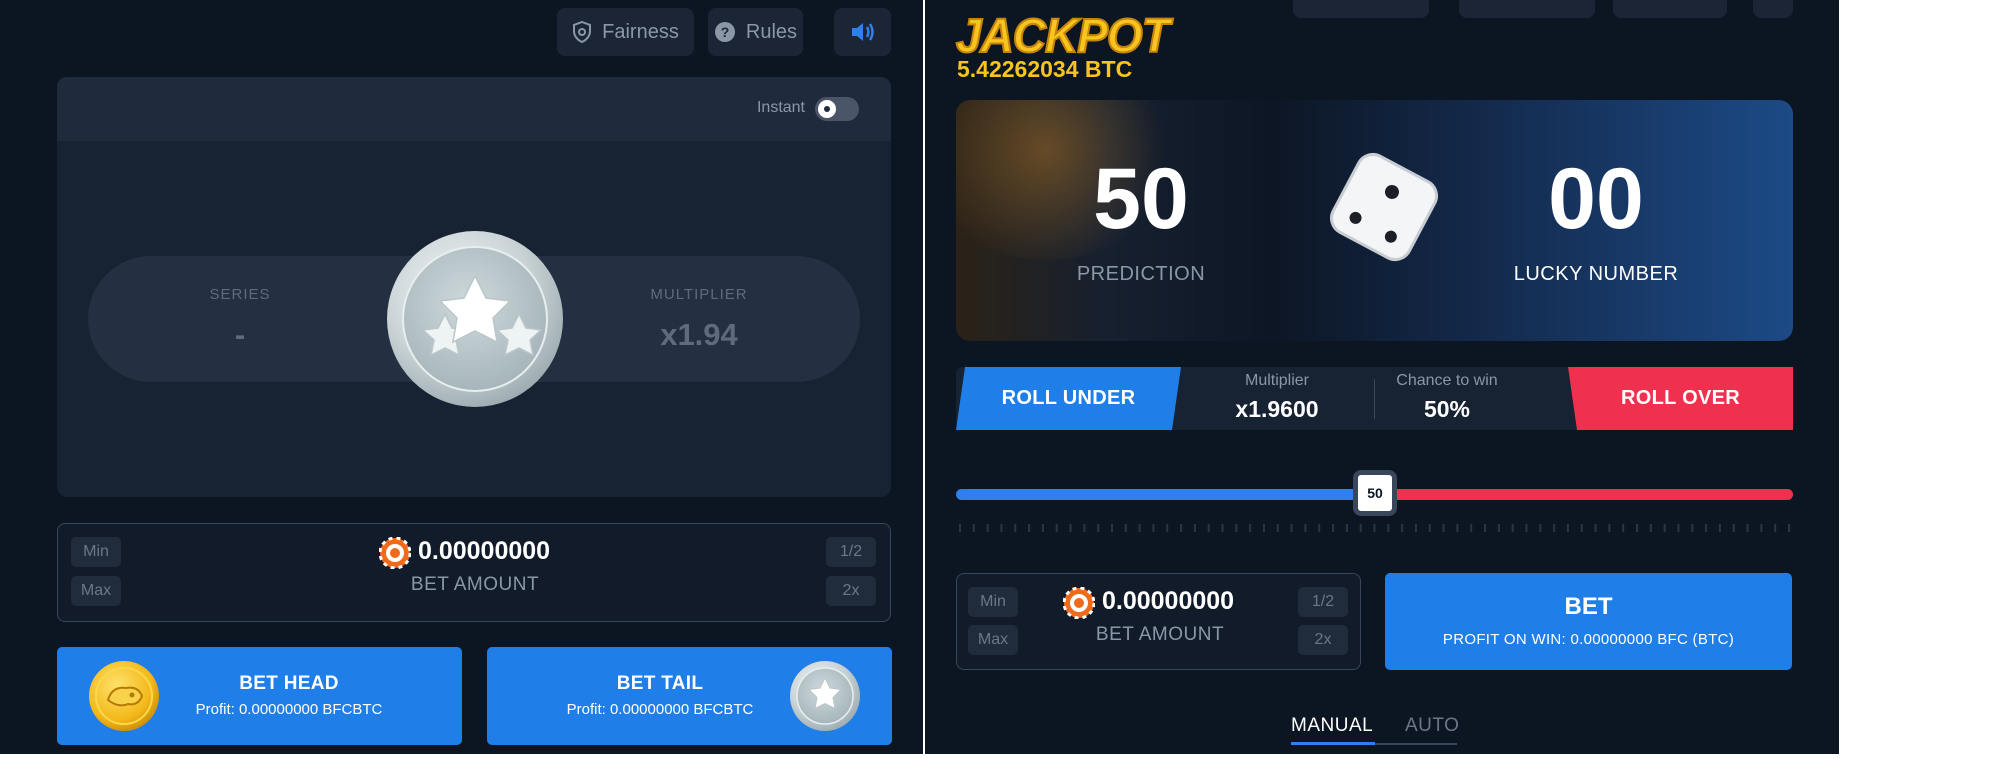  What do you see at coordinates (780, 107) in the screenshot?
I see `instant-label: Instant` at bounding box center [780, 107].